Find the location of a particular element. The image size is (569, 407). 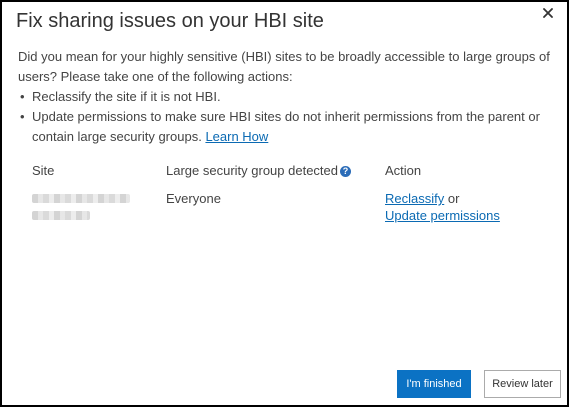

help-icon: ? is located at coordinates (345, 171).